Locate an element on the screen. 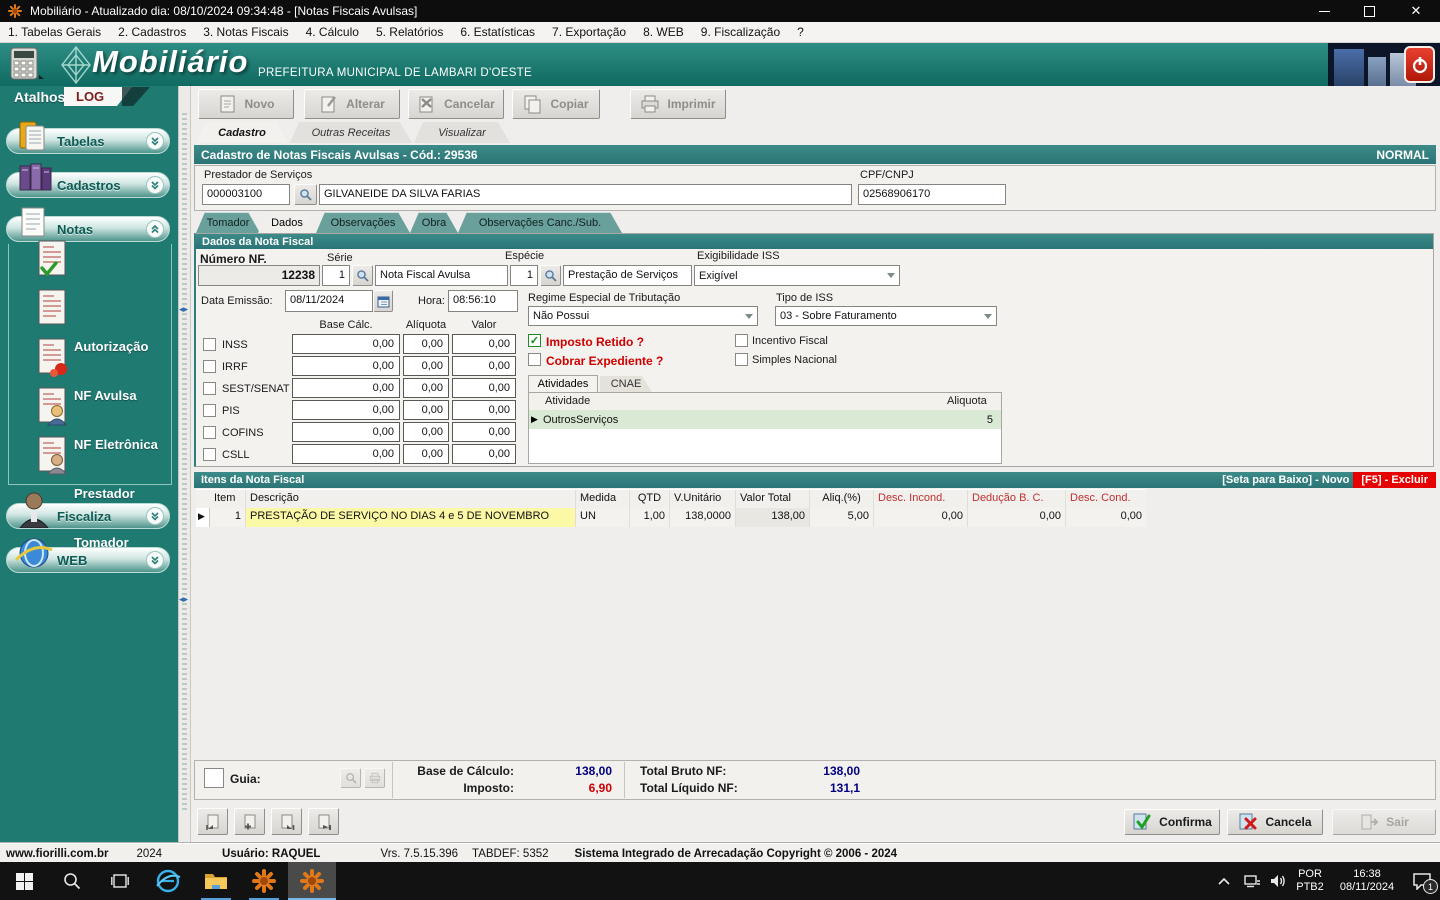  splitter-collapse-icon: ◂▸ is located at coordinates (183, 309).